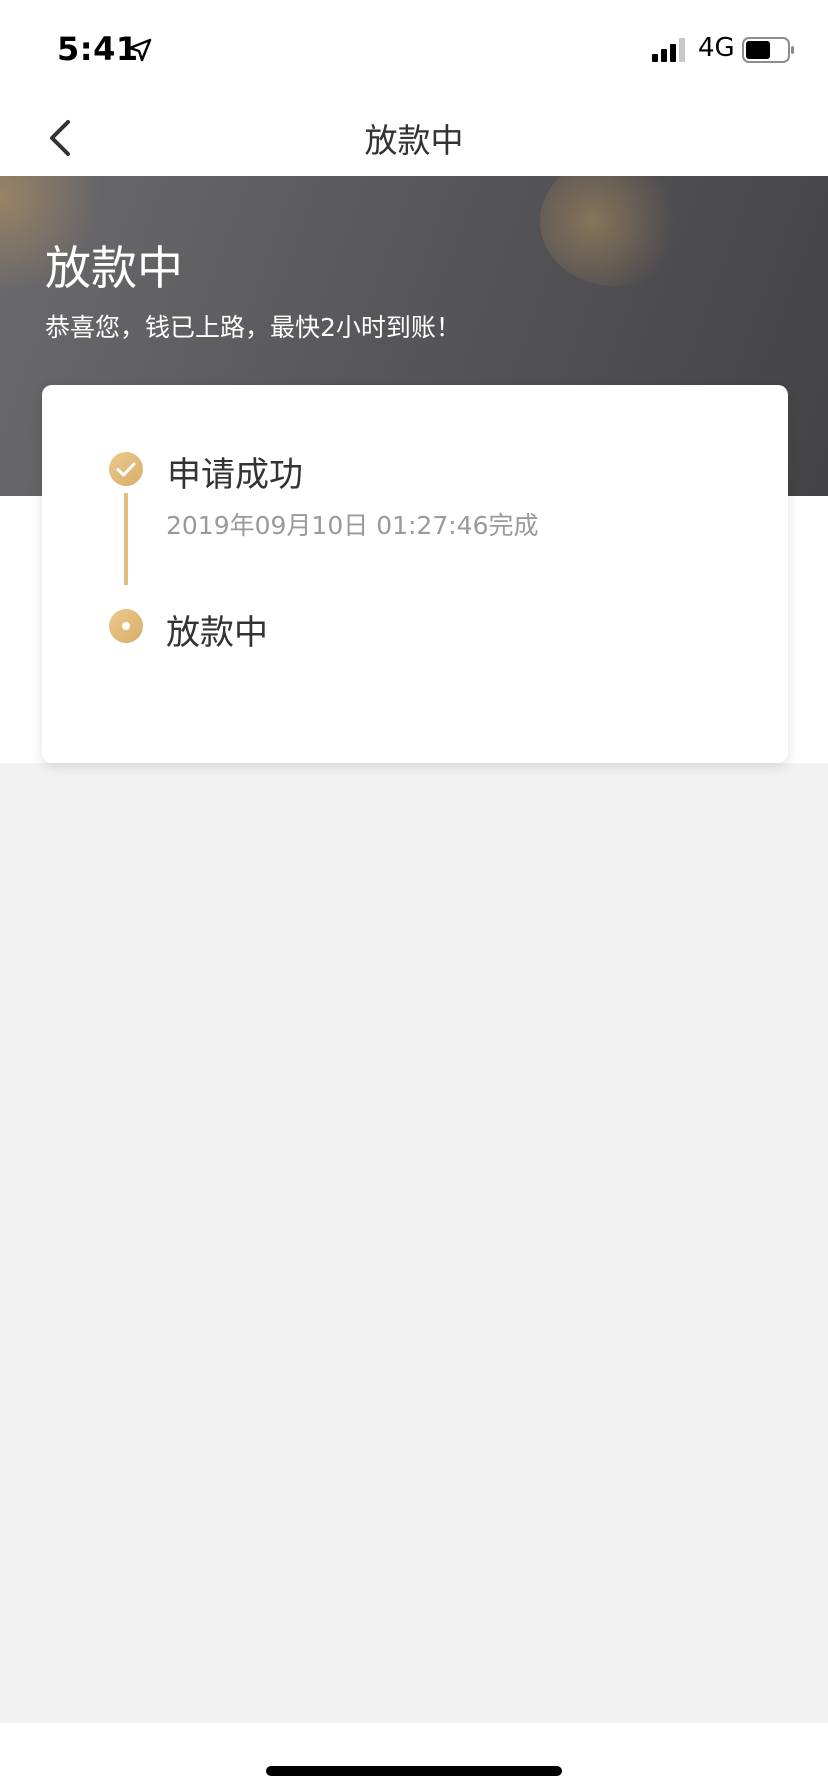  Describe the element at coordinates (126, 469) in the screenshot. I see `check-circle-icon` at that location.